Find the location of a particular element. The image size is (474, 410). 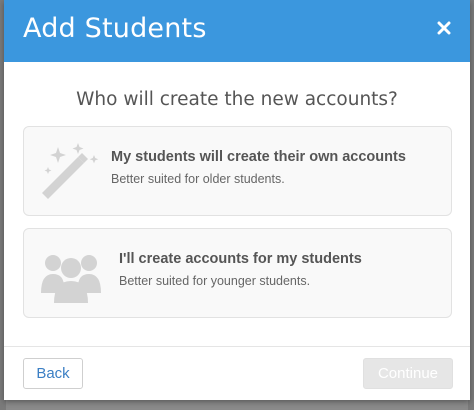

continue-button: Continue is located at coordinates (408, 373).